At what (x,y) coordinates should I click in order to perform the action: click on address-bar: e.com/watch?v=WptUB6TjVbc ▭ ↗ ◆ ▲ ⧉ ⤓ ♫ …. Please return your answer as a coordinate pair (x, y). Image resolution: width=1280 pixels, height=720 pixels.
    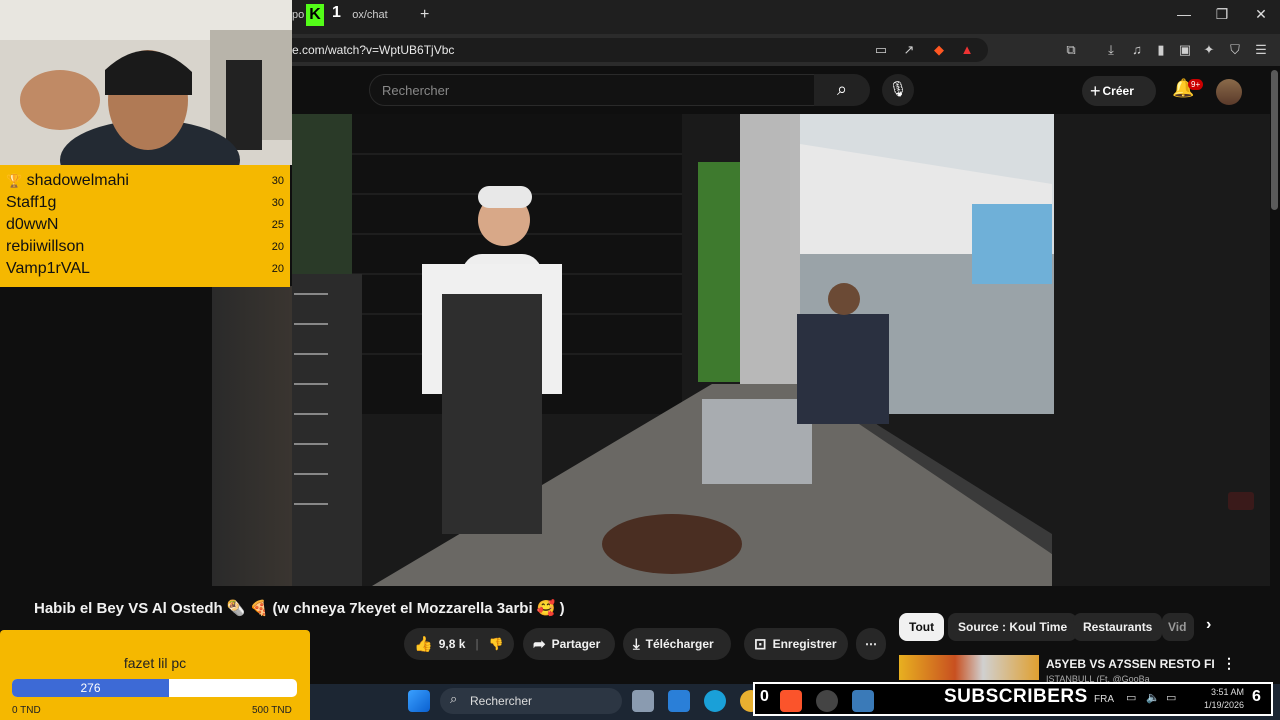
    Looking at the image, I should click on (786, 50).